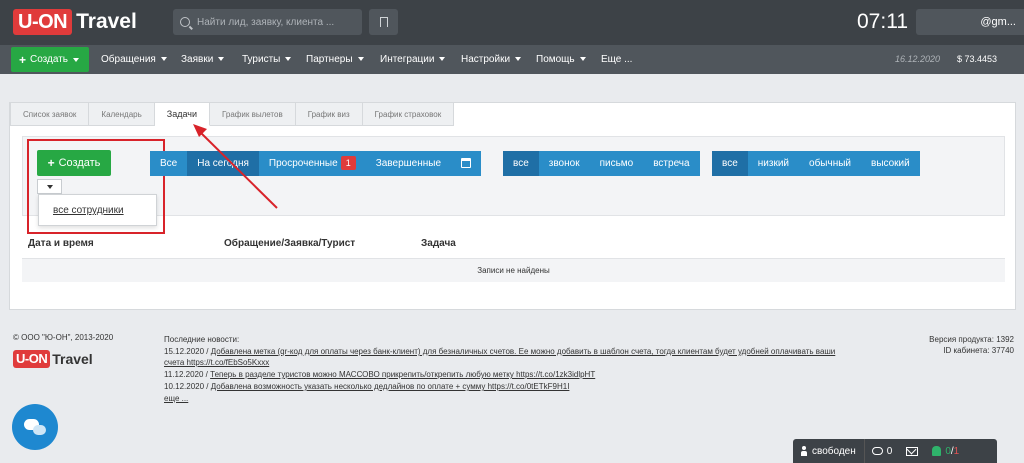  What do you see at coordinates (513, 270) in the screenshot?
I see `empty-table-message: Записи не найдены` at bounding box center [513, 270].